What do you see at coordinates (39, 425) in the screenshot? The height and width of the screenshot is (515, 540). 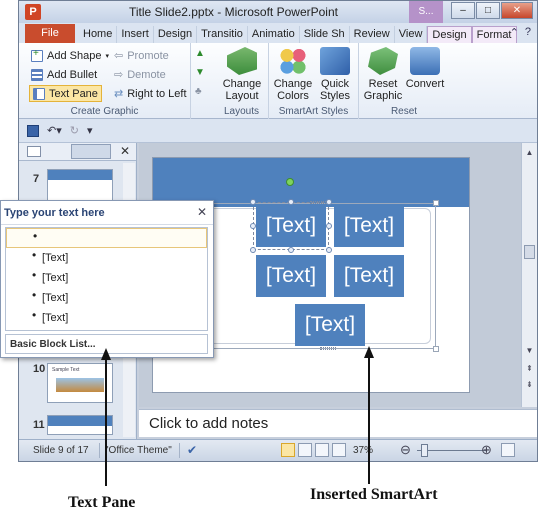 I see `slide-number-11: 11` at bounding box center [39, 425].